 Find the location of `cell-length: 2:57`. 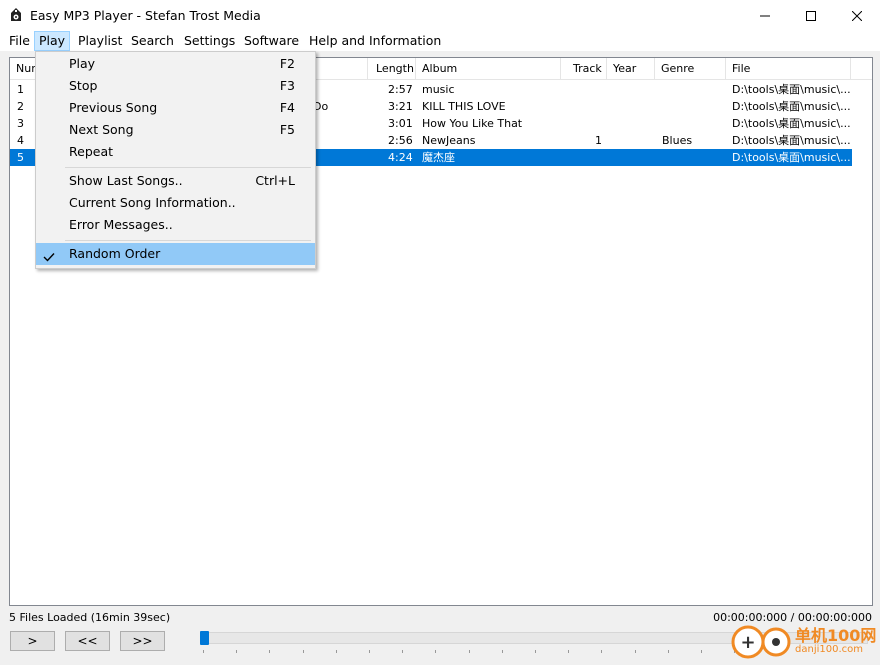

cell-length: 2:57 is located at coordinates (400, 89).